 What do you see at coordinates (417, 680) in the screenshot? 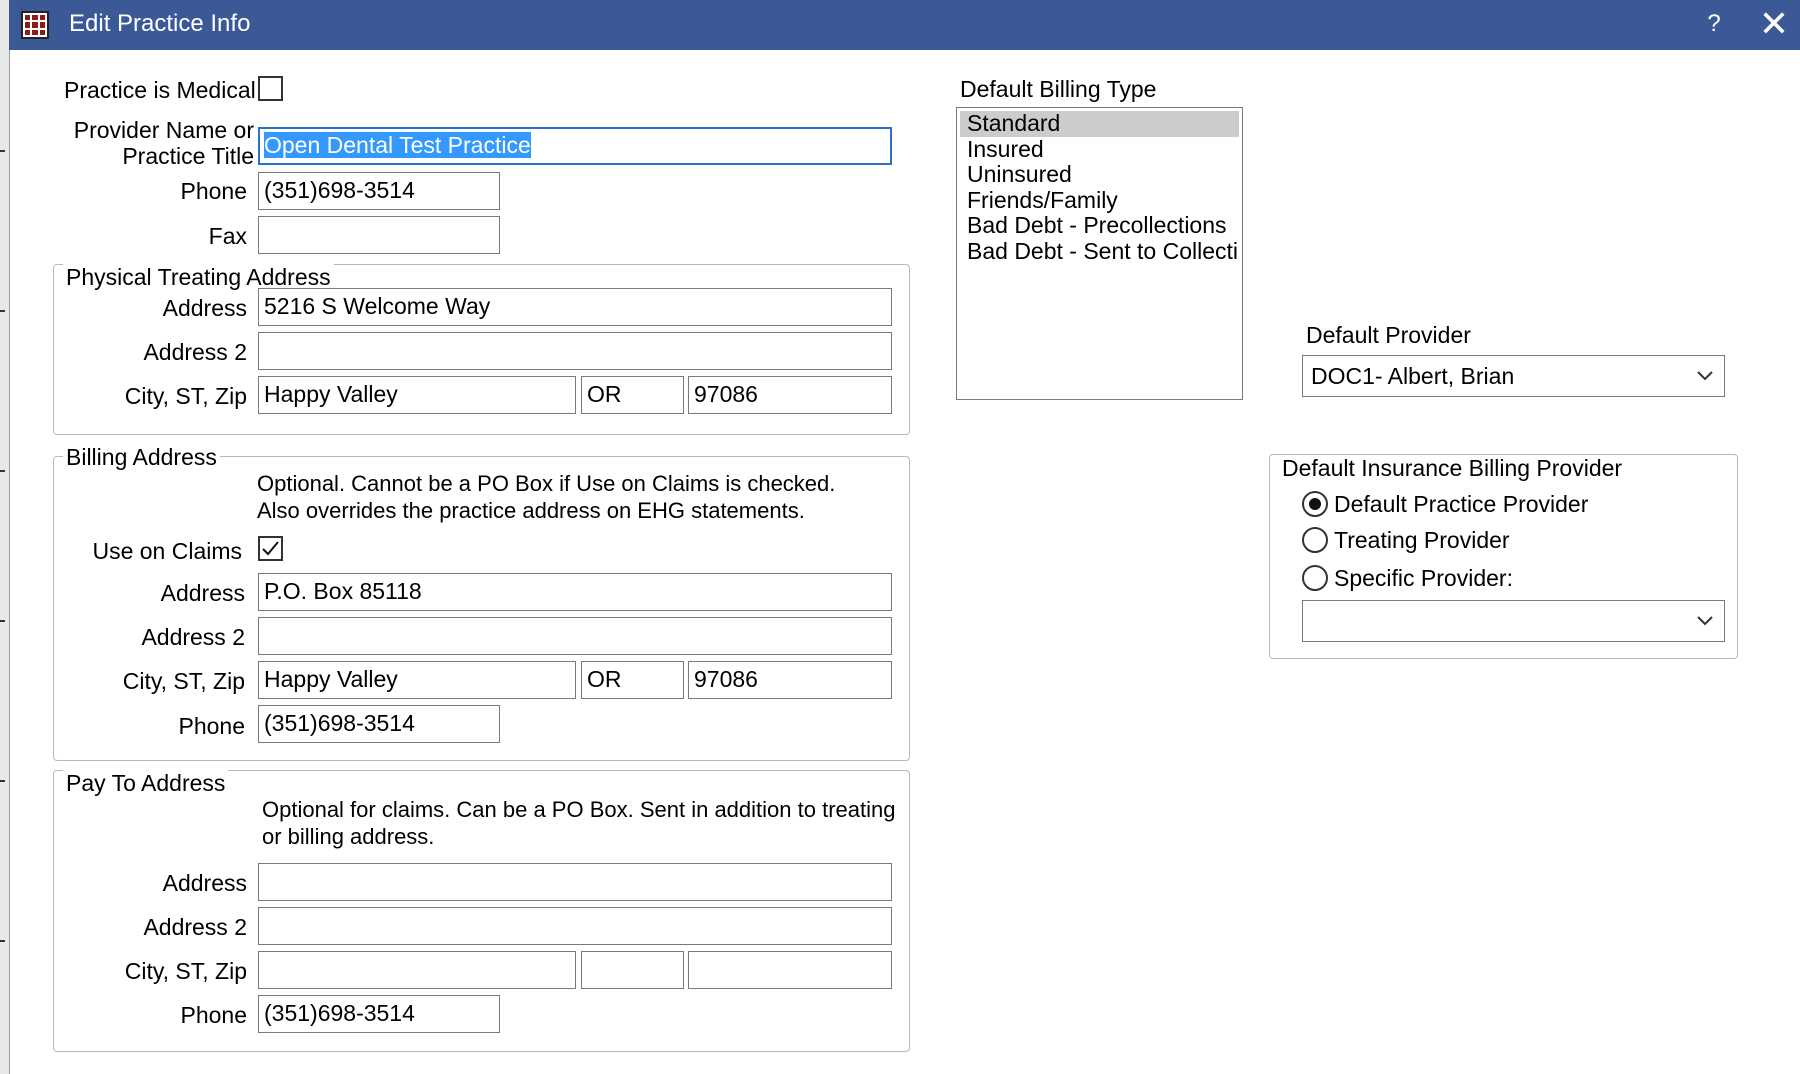
I see `billing-city-input: Happy Valley` at bounding box center [417, 680].